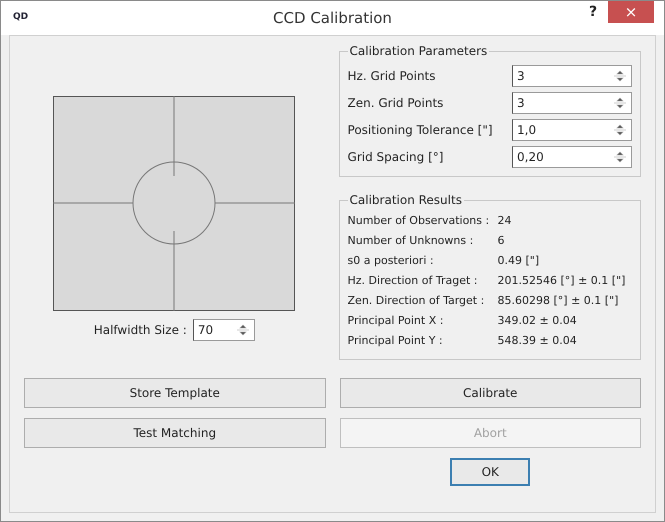 The height and width of the screenshot is (522, 665). What do you see at coordinates (572, 129) in the screenshot?
I see `spin-field: 1,0` at bounding box center [572, 129].